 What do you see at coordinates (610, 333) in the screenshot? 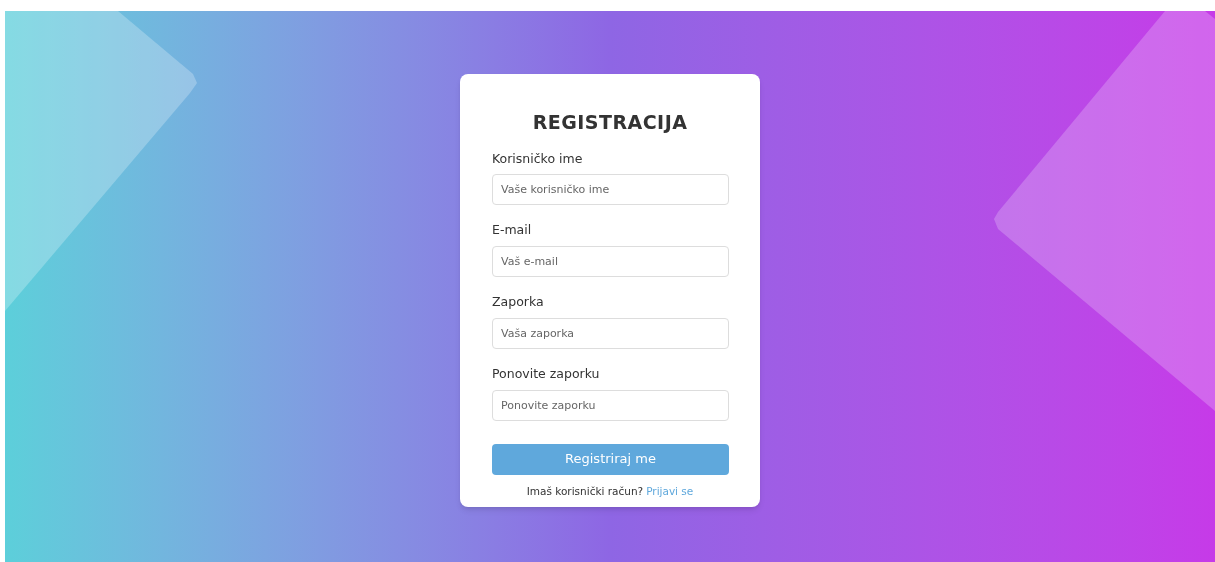
I see `input-field: Vaša zaporka` at bounding box center [610, 333].